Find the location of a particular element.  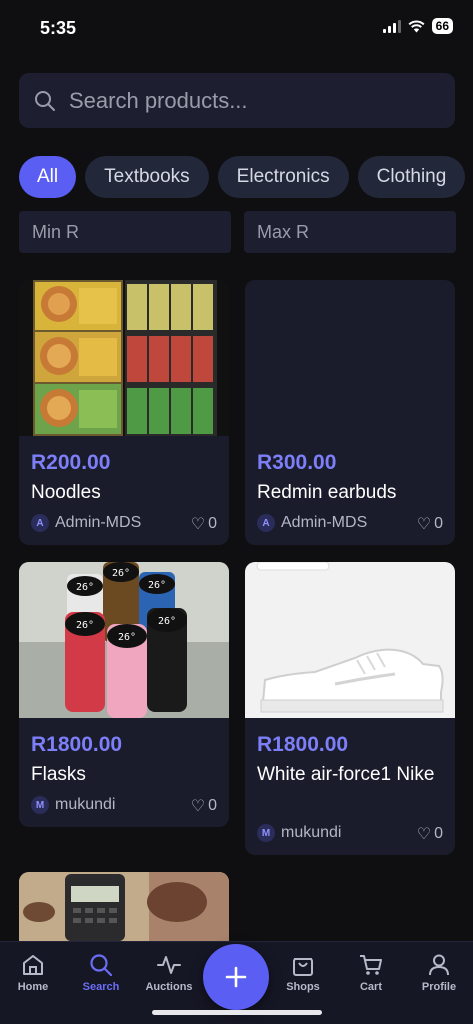

search-input is located at coordinates (249, 100).